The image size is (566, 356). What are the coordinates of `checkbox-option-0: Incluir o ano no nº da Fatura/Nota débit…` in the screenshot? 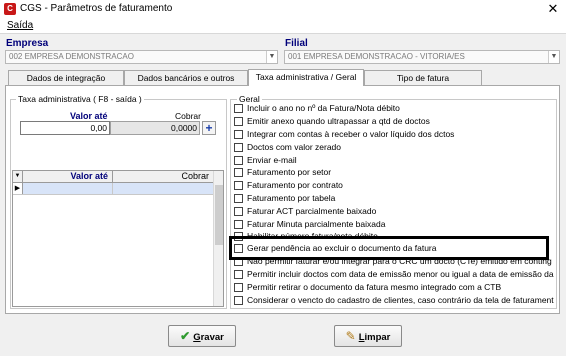 It's located at (394, 108).